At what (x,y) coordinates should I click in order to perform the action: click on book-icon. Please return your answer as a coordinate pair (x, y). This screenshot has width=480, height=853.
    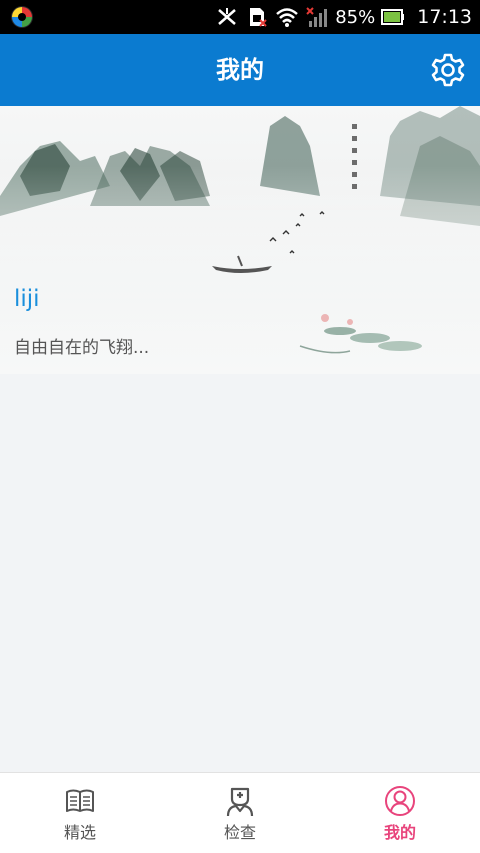
    Looking at the image, I should click on (80, 800).